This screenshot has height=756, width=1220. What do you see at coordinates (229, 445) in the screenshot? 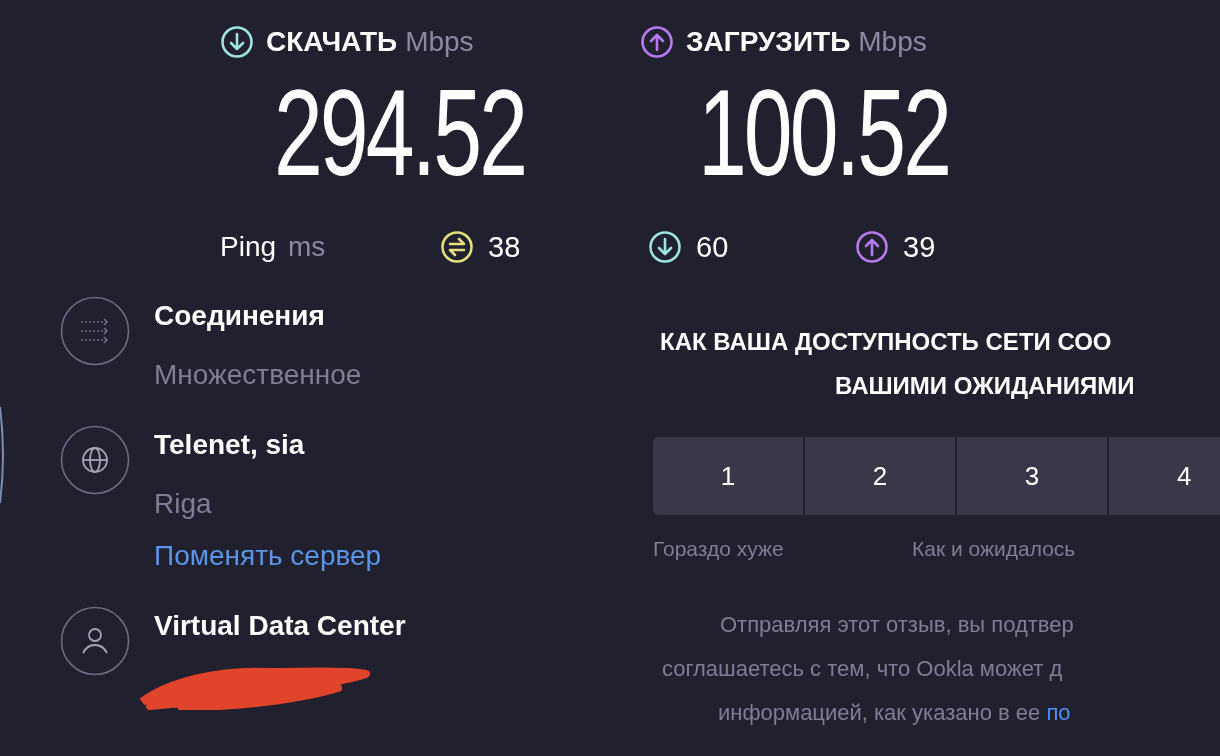
I see `info-title: Telenet, sia` at bounding box center [229, 445].